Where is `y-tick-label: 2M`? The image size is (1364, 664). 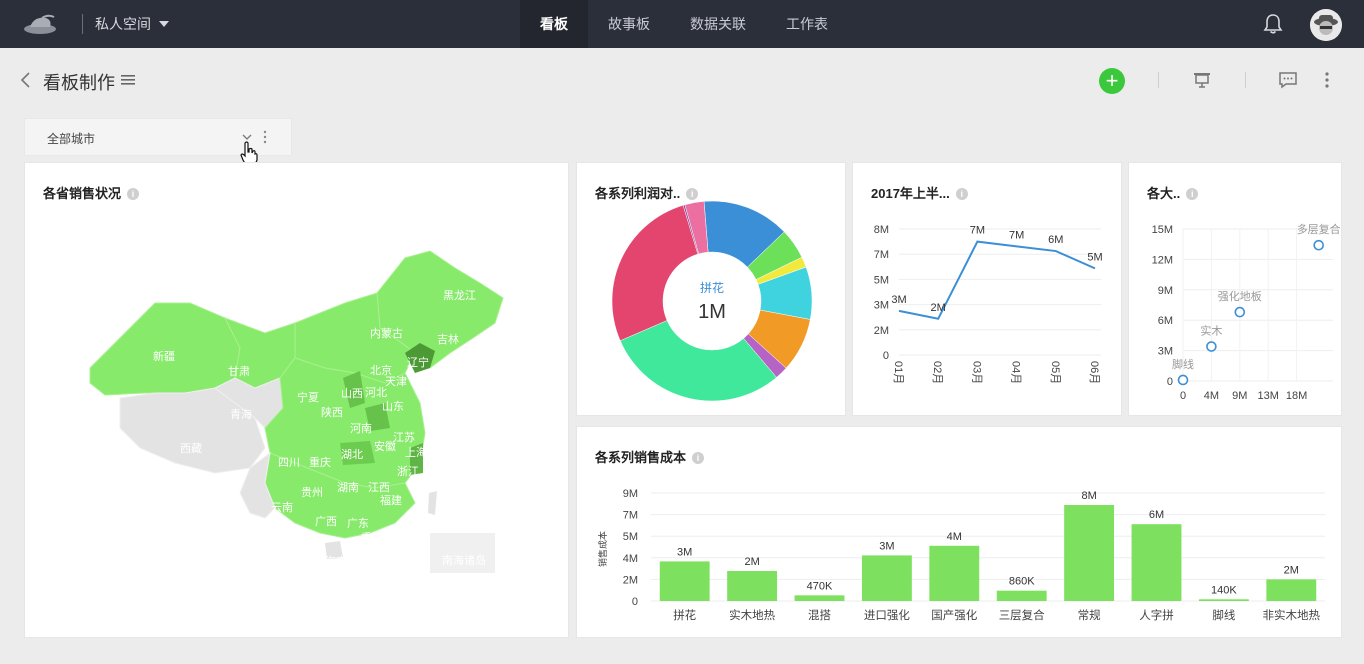
y-tick-label: 2M is located at coordinates (881, 331).